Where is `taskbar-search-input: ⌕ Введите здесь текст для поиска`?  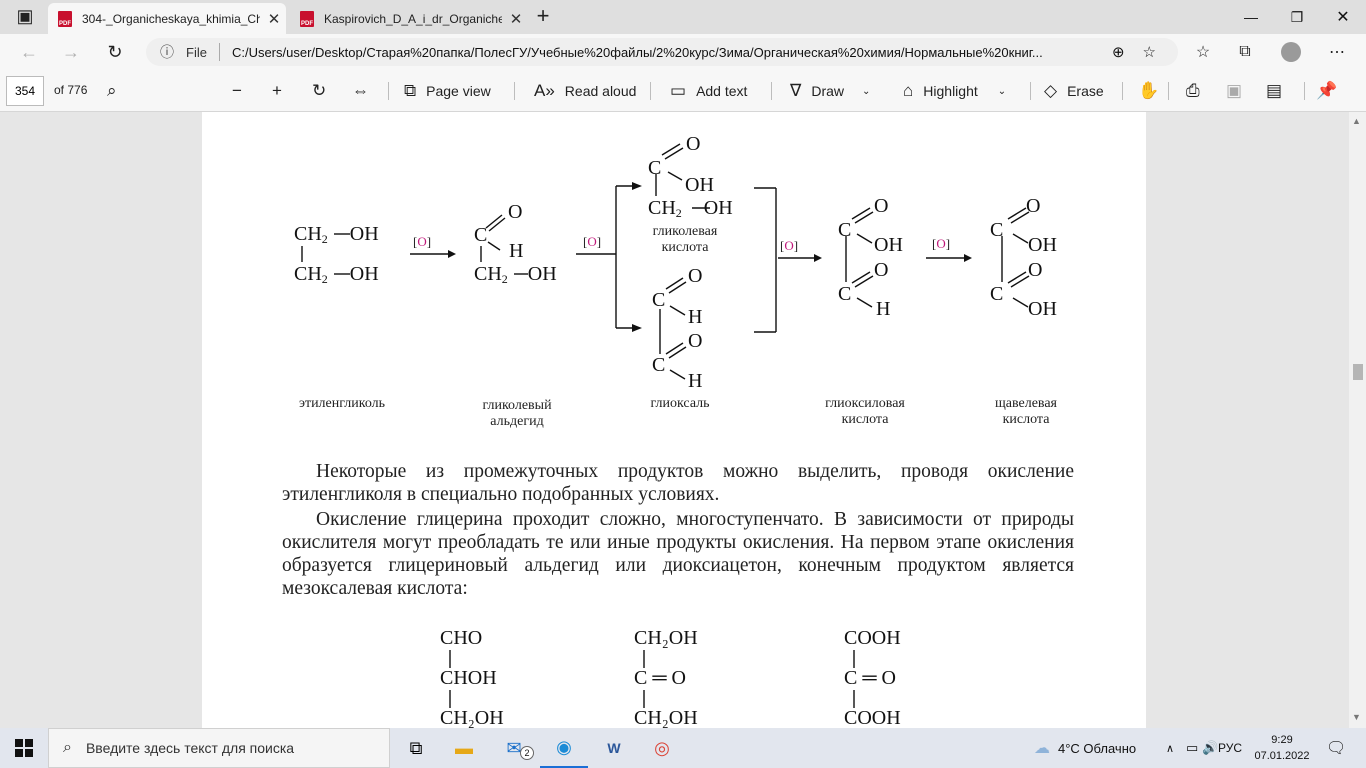 taskbar-search-input: ⌕ Введите здесь текст для поиска is located at coordinates (219, 748).